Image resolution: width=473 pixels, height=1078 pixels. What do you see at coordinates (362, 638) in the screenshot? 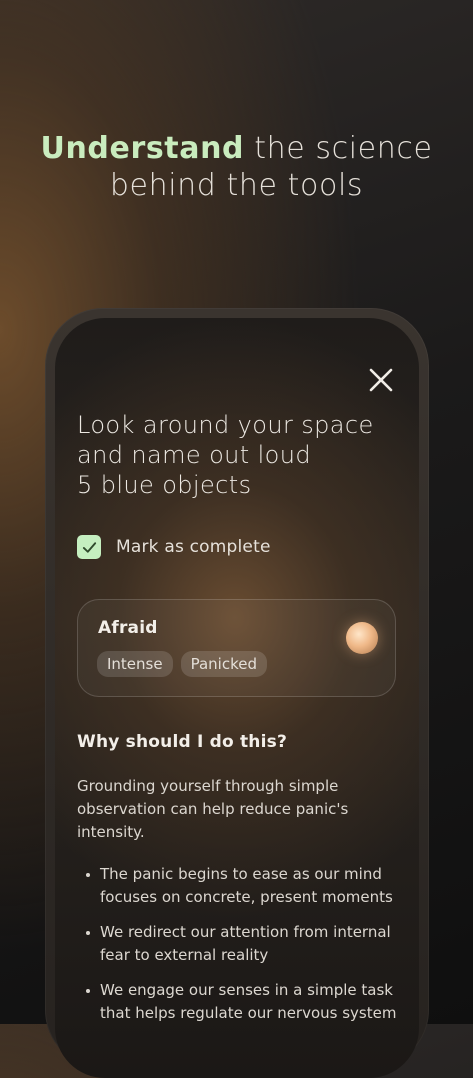
I see `emotion-orb-icon` at bounding box center [362, 638].